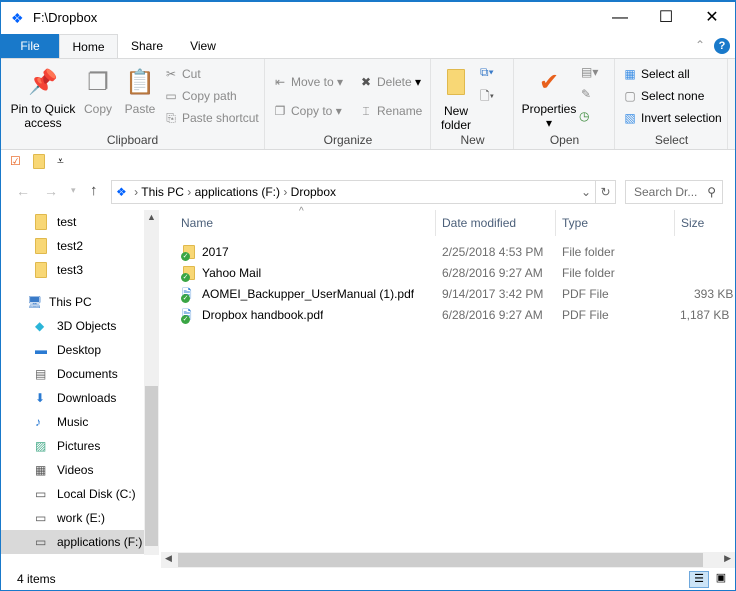 The image size is (736, 591). Describe the element at coordinates (663, 96) in the screenshot. I see `select-none-button: ▢ Select none` at that location.